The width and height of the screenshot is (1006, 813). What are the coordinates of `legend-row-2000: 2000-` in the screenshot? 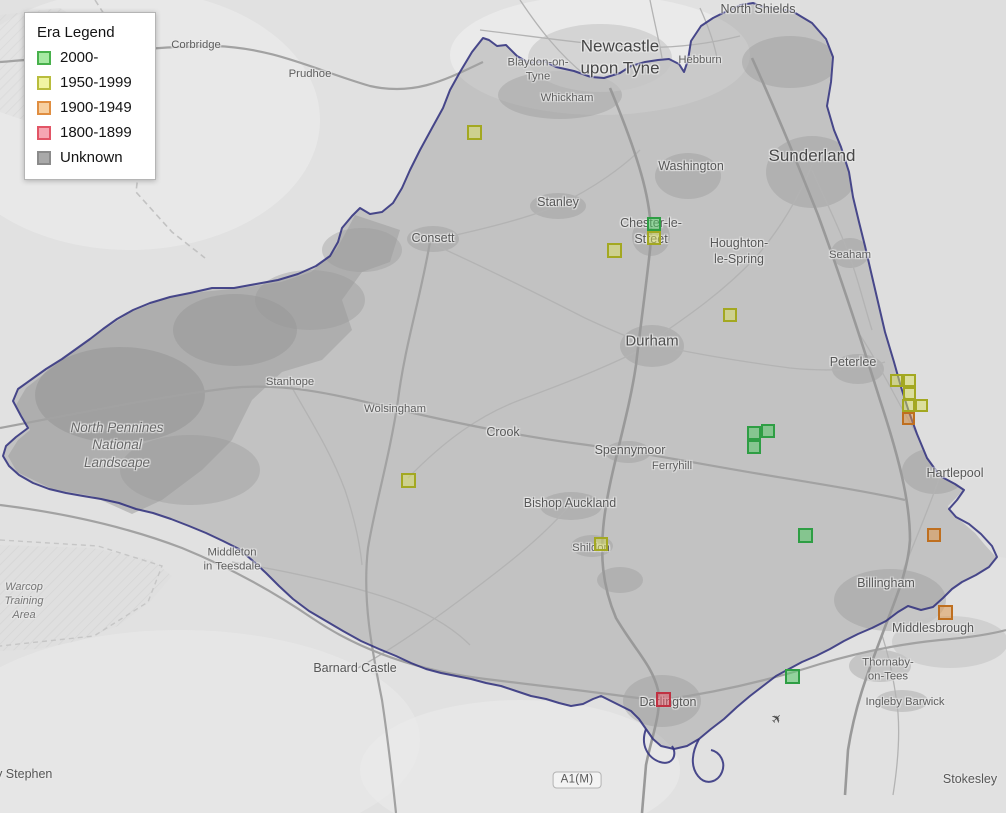 It's located at (90, 57).